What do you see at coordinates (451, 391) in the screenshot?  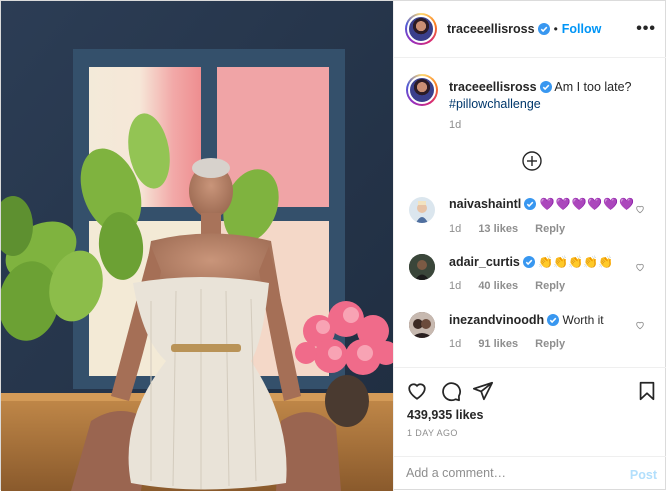 I see `comment-icon` at bounding box center [451, 391].